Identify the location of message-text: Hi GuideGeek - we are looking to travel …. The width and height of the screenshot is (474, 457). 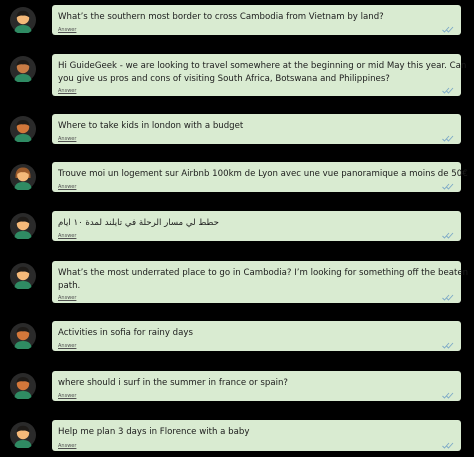
(262, 66).